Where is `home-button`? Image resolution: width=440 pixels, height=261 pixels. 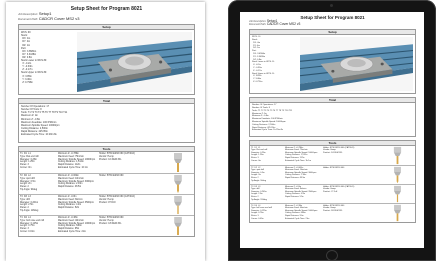
home-button is located at coordinates (332, 255).